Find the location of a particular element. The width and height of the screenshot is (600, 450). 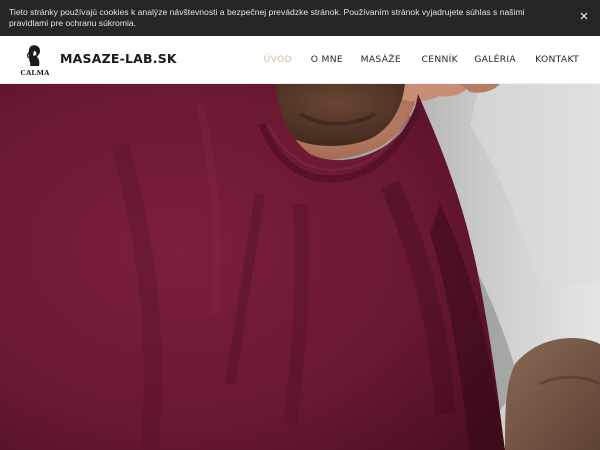

nav-item-masaze: MASÁŽE is located at coordinates (381, 59).